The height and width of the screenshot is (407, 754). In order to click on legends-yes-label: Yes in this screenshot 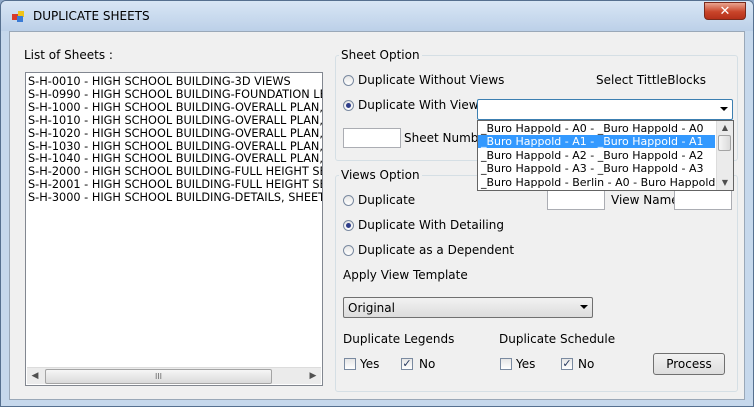, I will do `click(370, 364)`.